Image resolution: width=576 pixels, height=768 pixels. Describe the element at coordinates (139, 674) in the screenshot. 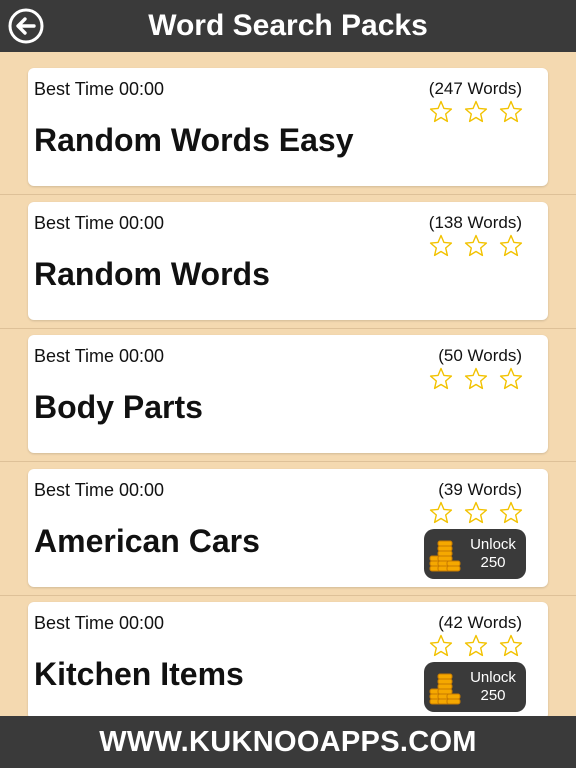

I see `pack-name: Kitchen Items` at that location.